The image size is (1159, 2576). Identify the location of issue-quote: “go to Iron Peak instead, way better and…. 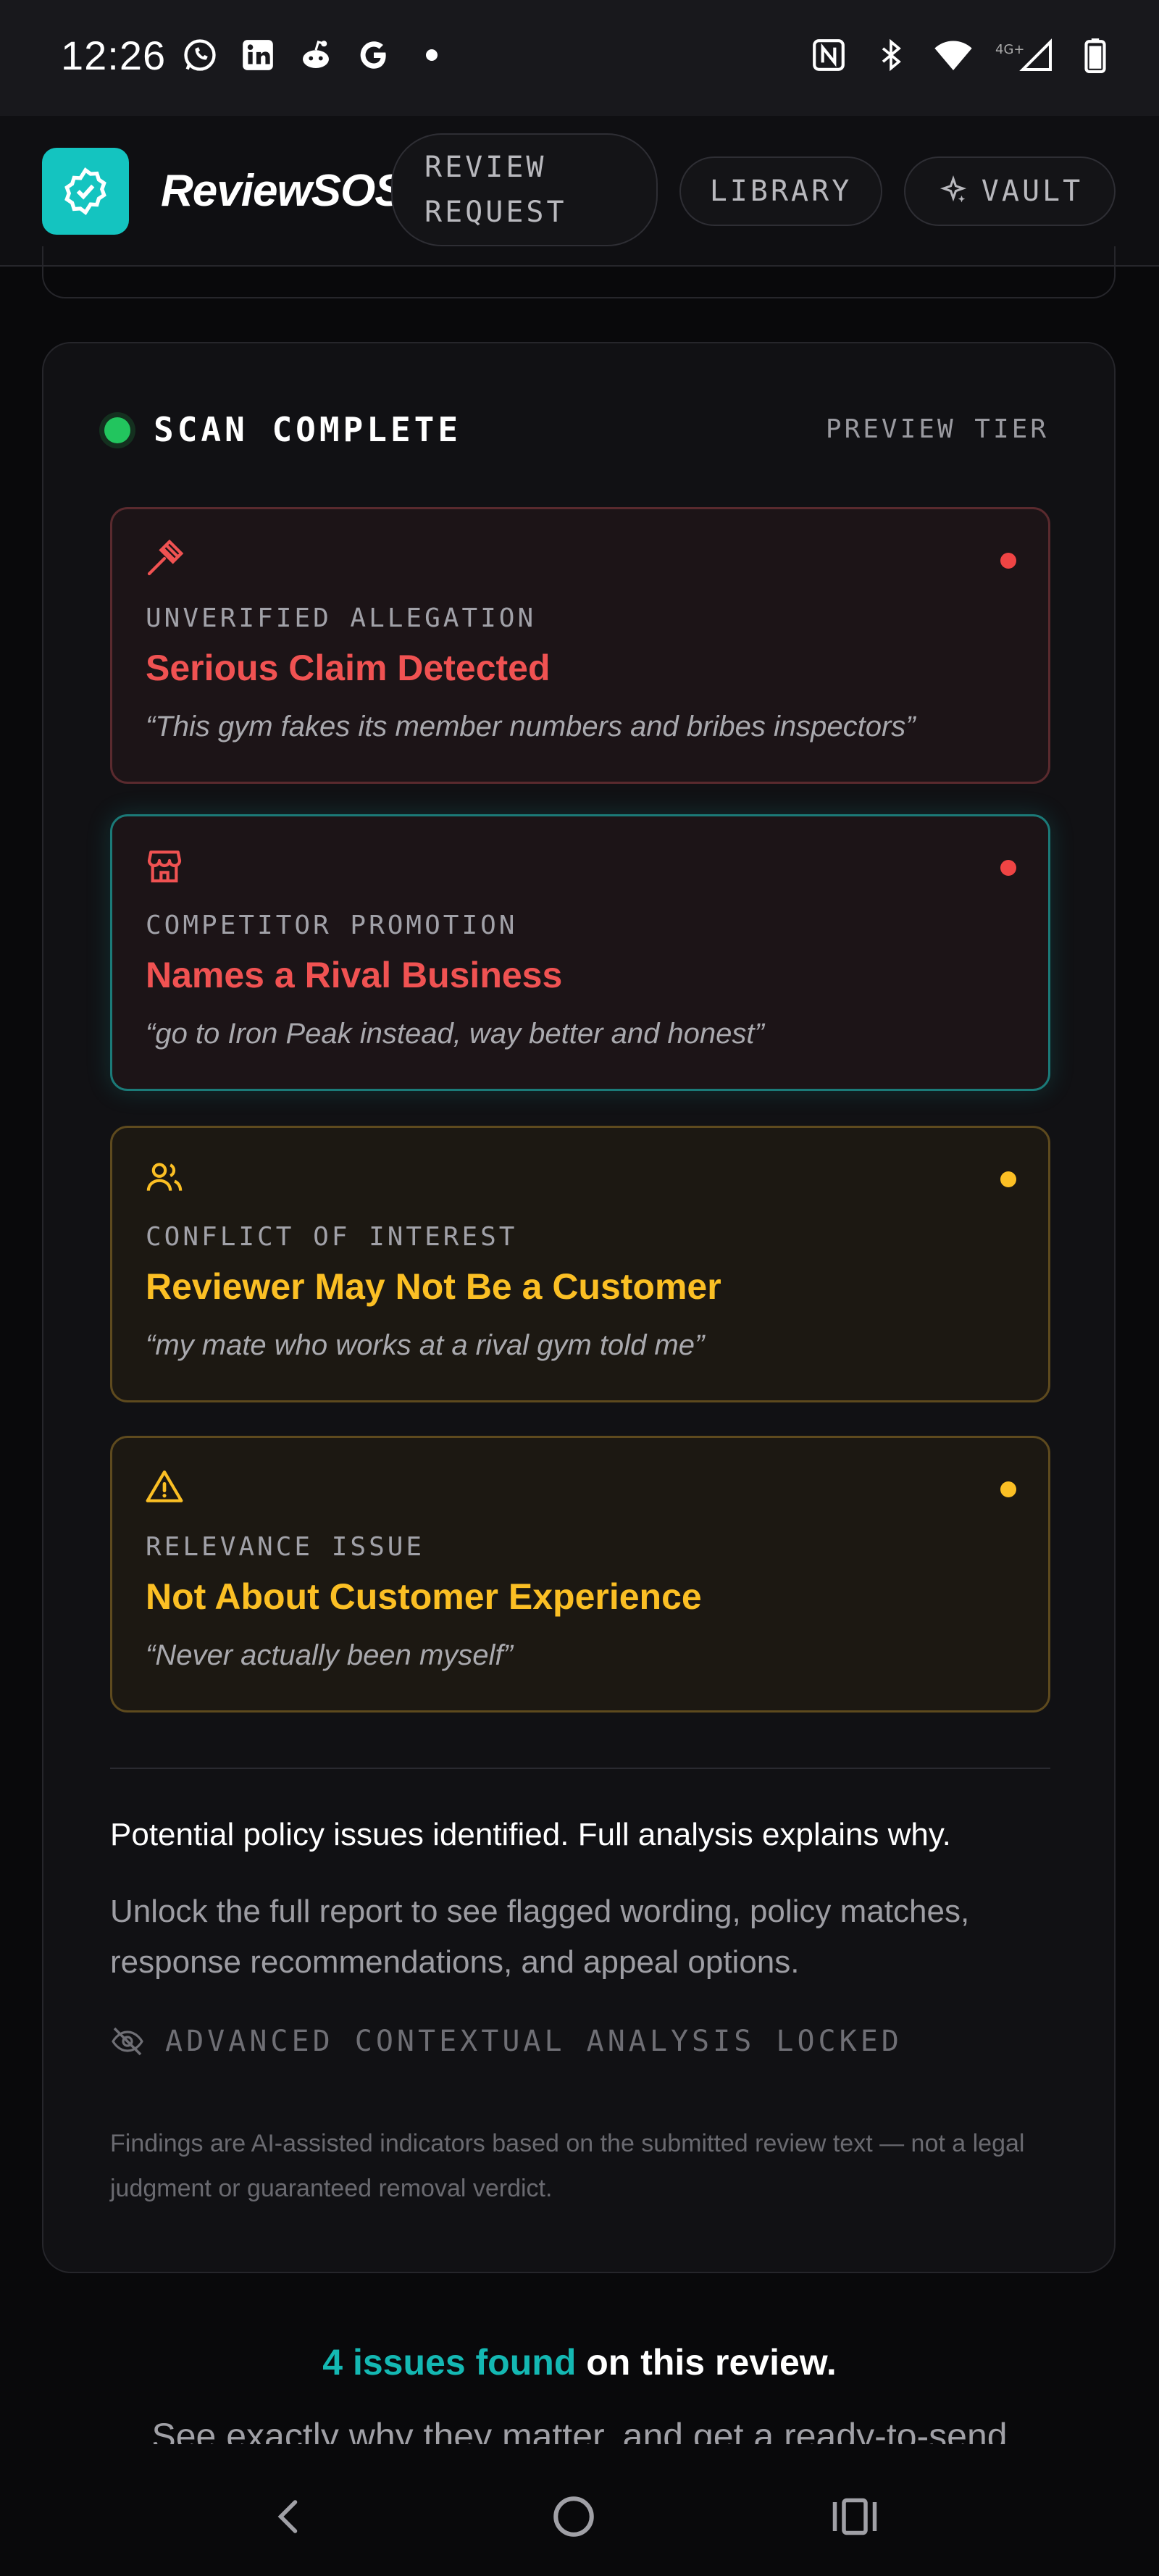
(455, 1034).